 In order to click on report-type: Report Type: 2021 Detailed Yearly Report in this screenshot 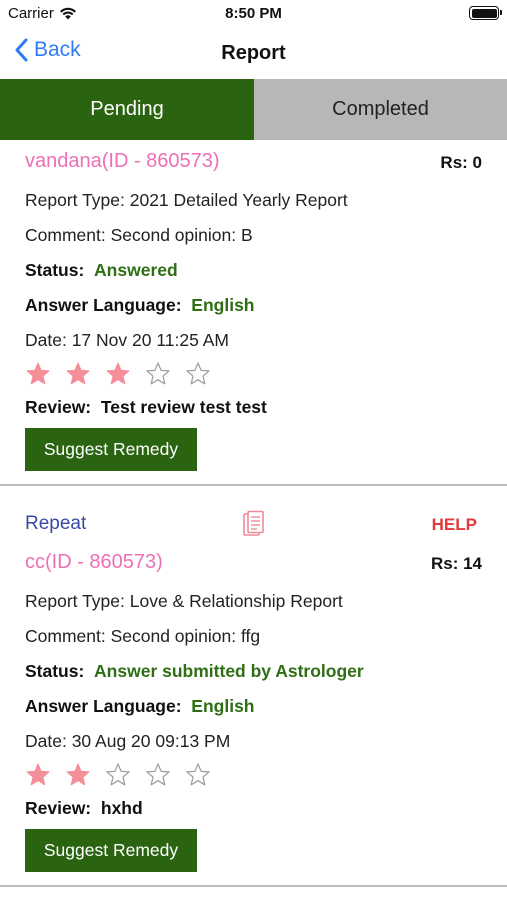, I will do `click(186, 200)`.